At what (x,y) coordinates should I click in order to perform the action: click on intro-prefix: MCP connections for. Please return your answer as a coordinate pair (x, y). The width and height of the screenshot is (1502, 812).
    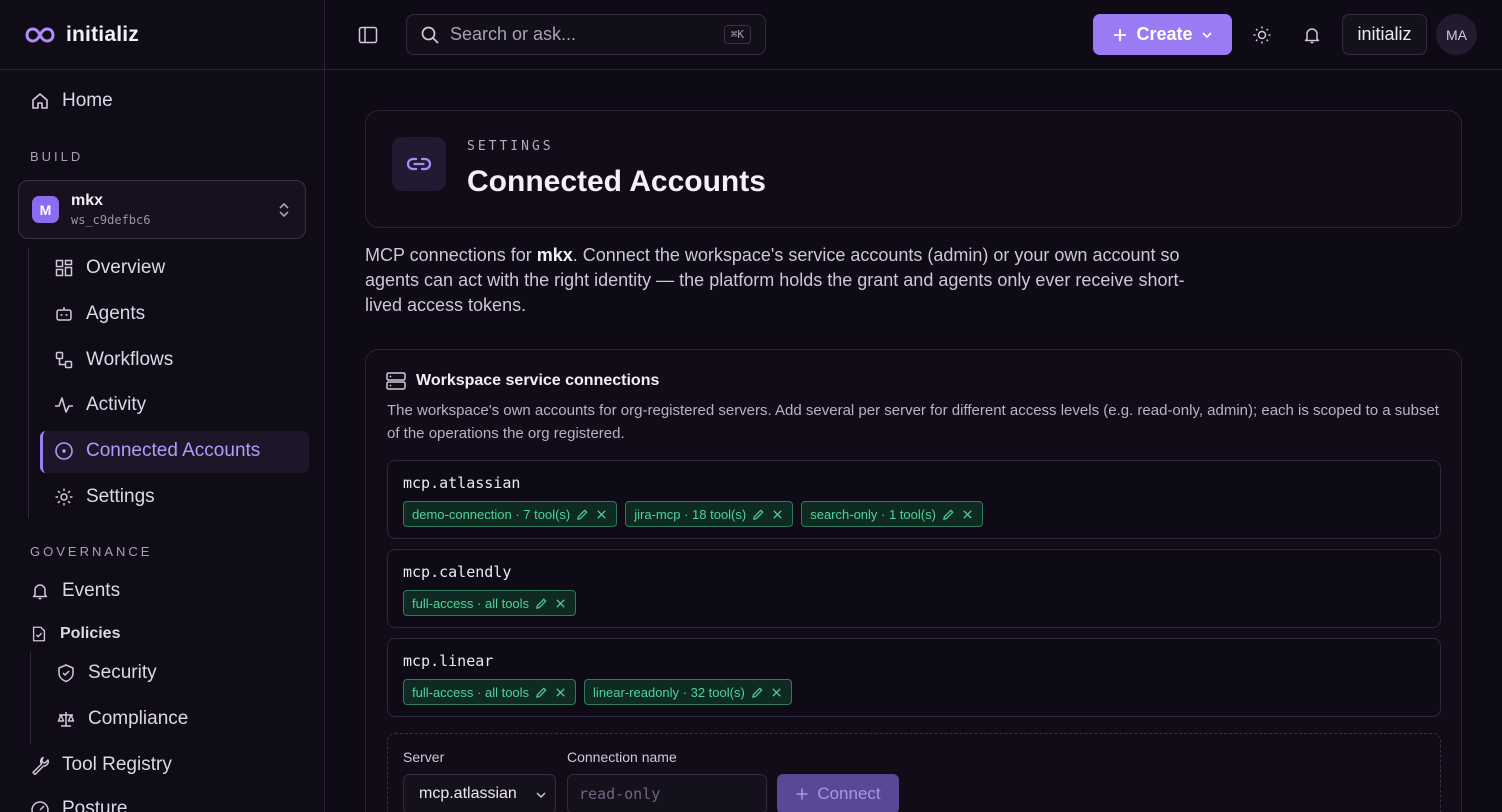
    Looking at the image, I should click on (451, 255).